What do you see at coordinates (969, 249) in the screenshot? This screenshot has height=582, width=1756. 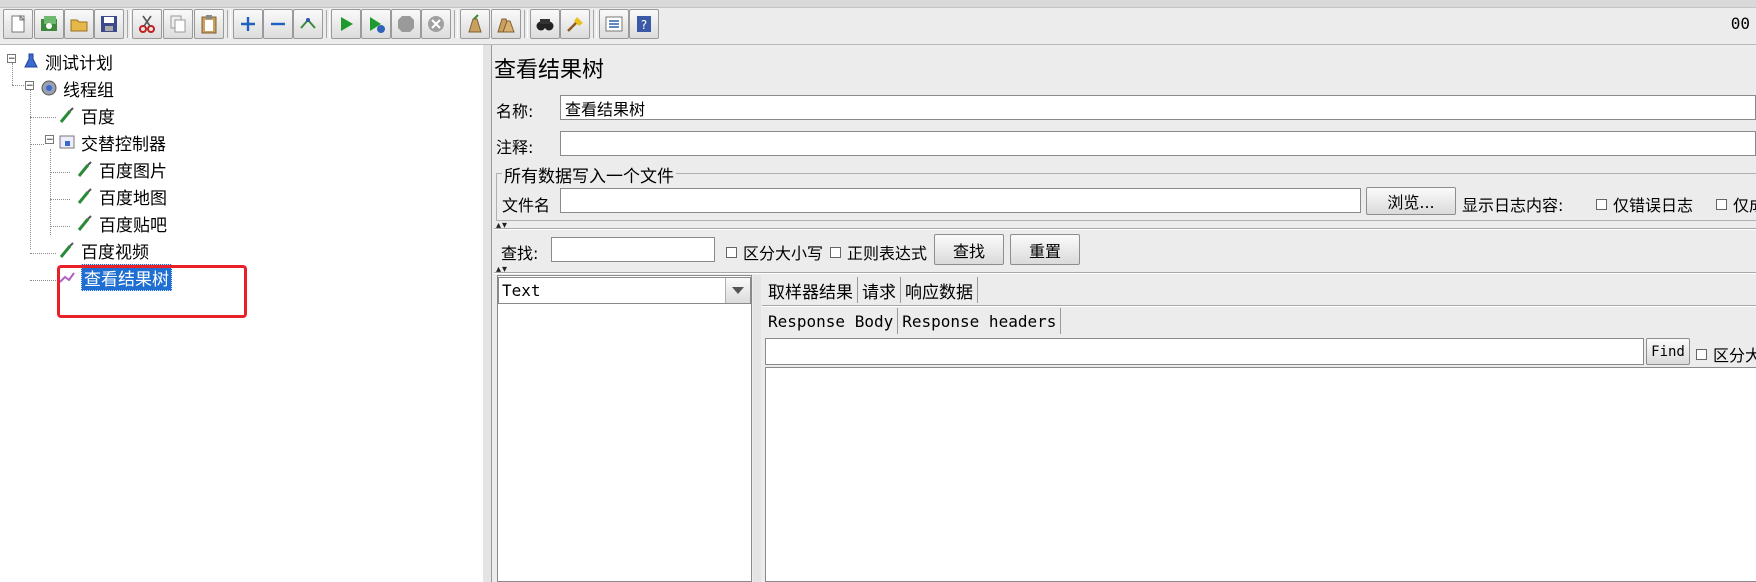 I see `find-button: 查找` at bounding box center [969, 249].